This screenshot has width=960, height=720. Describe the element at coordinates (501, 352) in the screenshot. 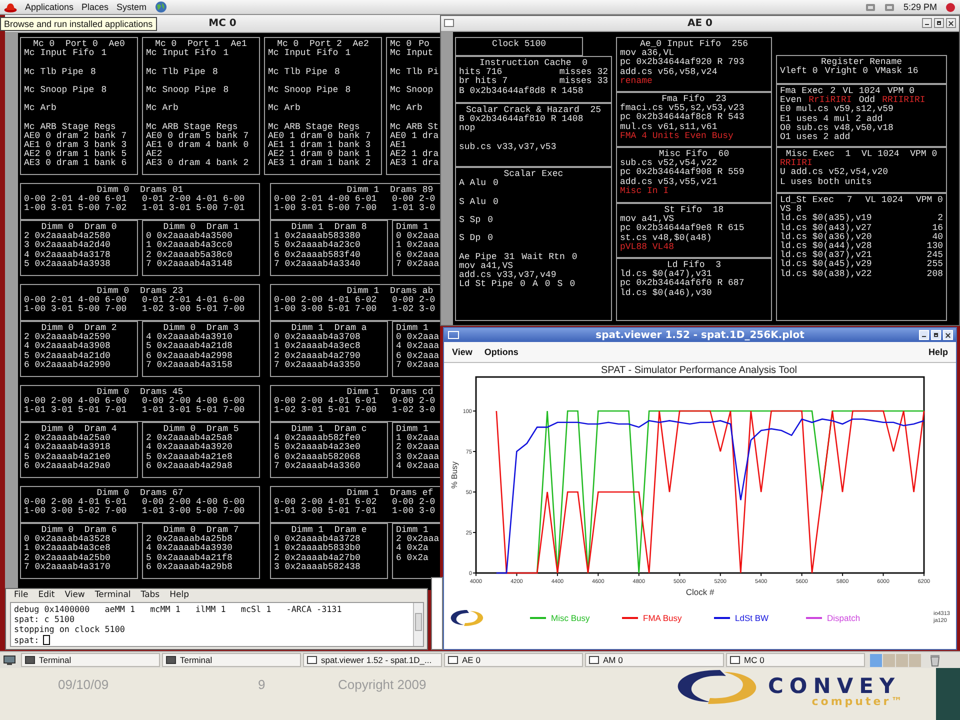

I see `menu-item: Options` at that location.